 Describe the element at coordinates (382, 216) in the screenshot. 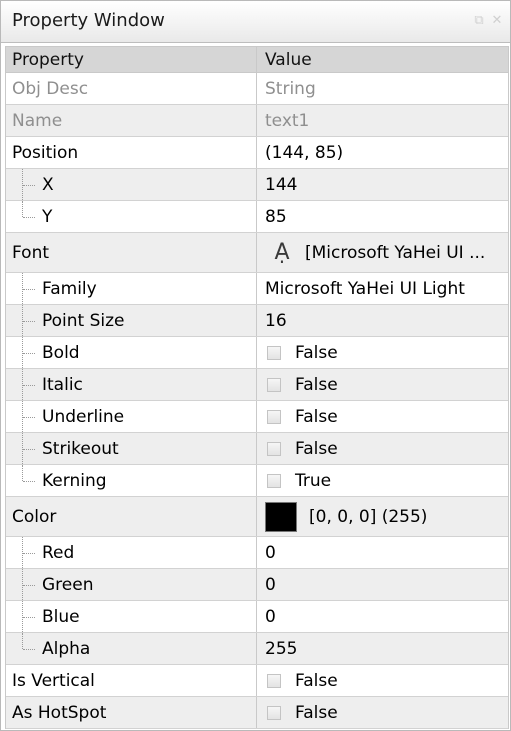

I see `property-value: 85` at that location.